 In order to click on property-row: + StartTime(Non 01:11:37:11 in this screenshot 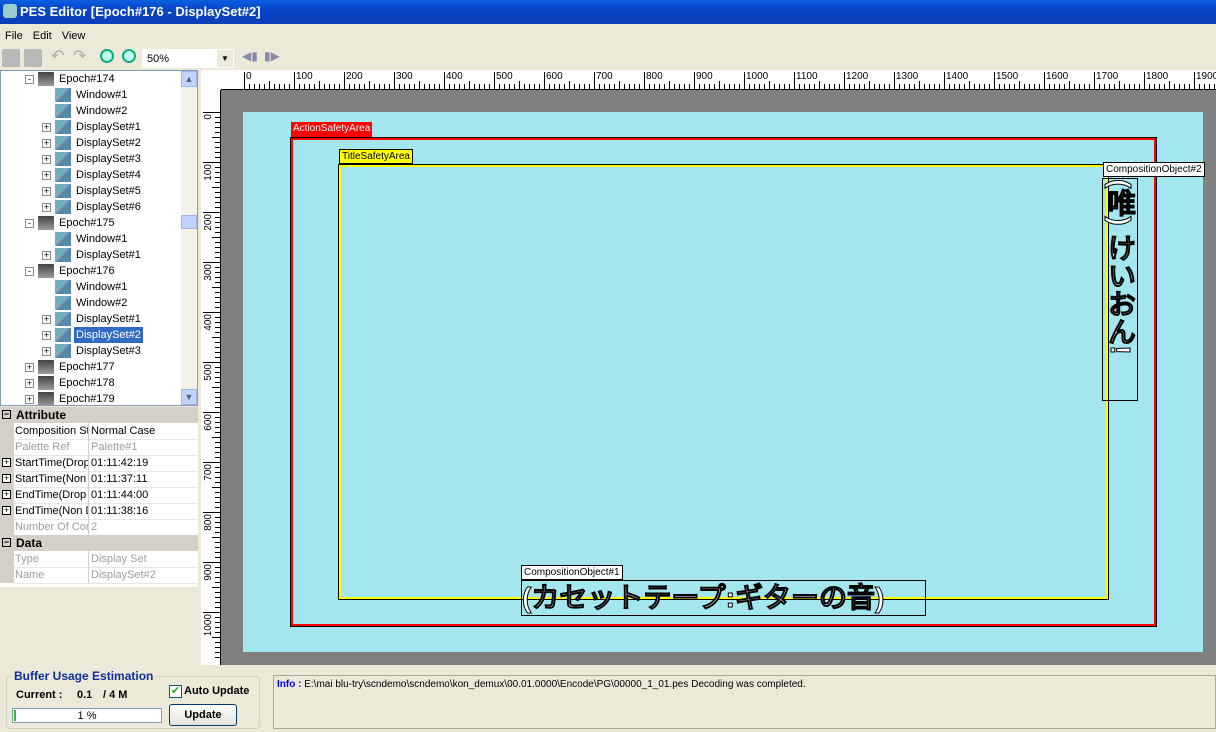, I will do `click(99, 479)`.